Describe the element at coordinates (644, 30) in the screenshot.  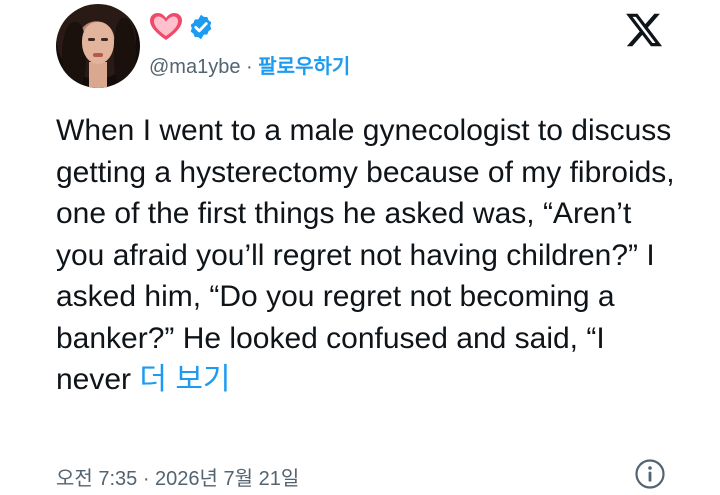
I see `x-logo-icon` at that location.